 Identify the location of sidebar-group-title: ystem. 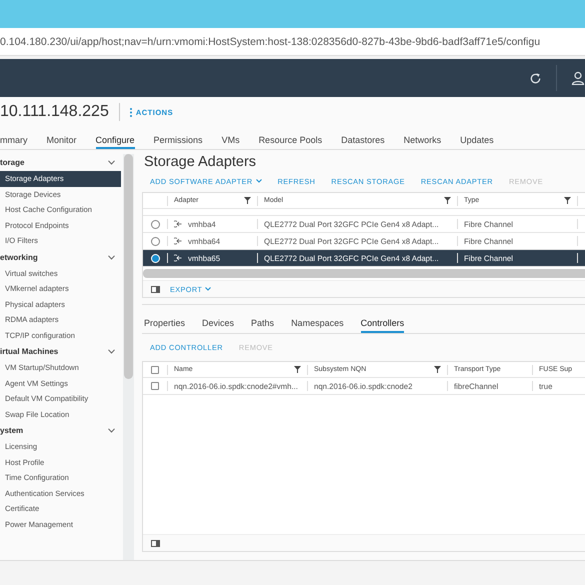
(12, 430).